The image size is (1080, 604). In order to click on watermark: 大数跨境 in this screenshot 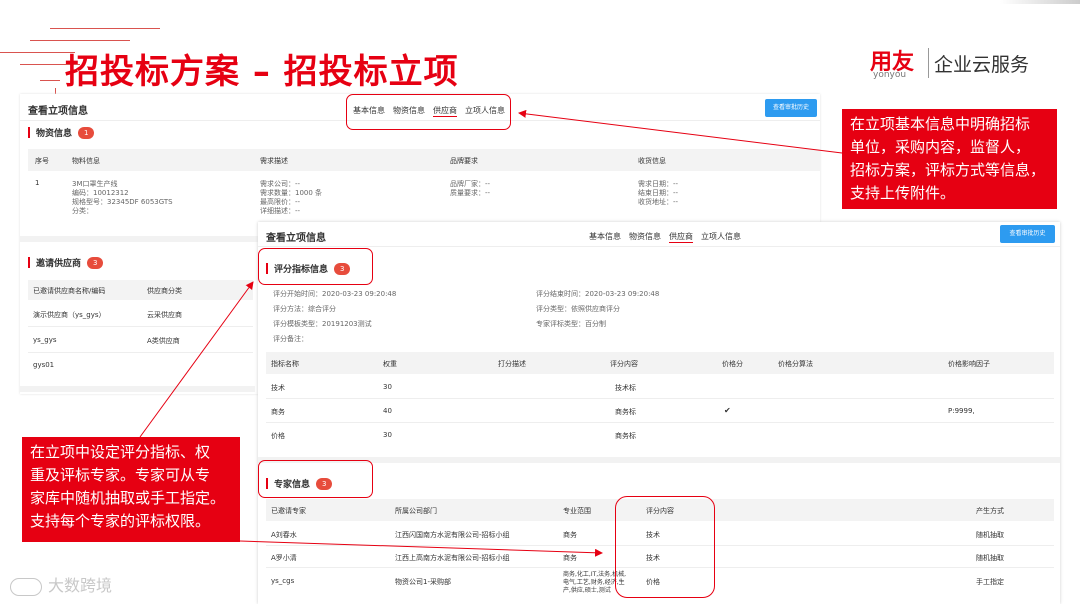, I will do `click(61, 584)`.